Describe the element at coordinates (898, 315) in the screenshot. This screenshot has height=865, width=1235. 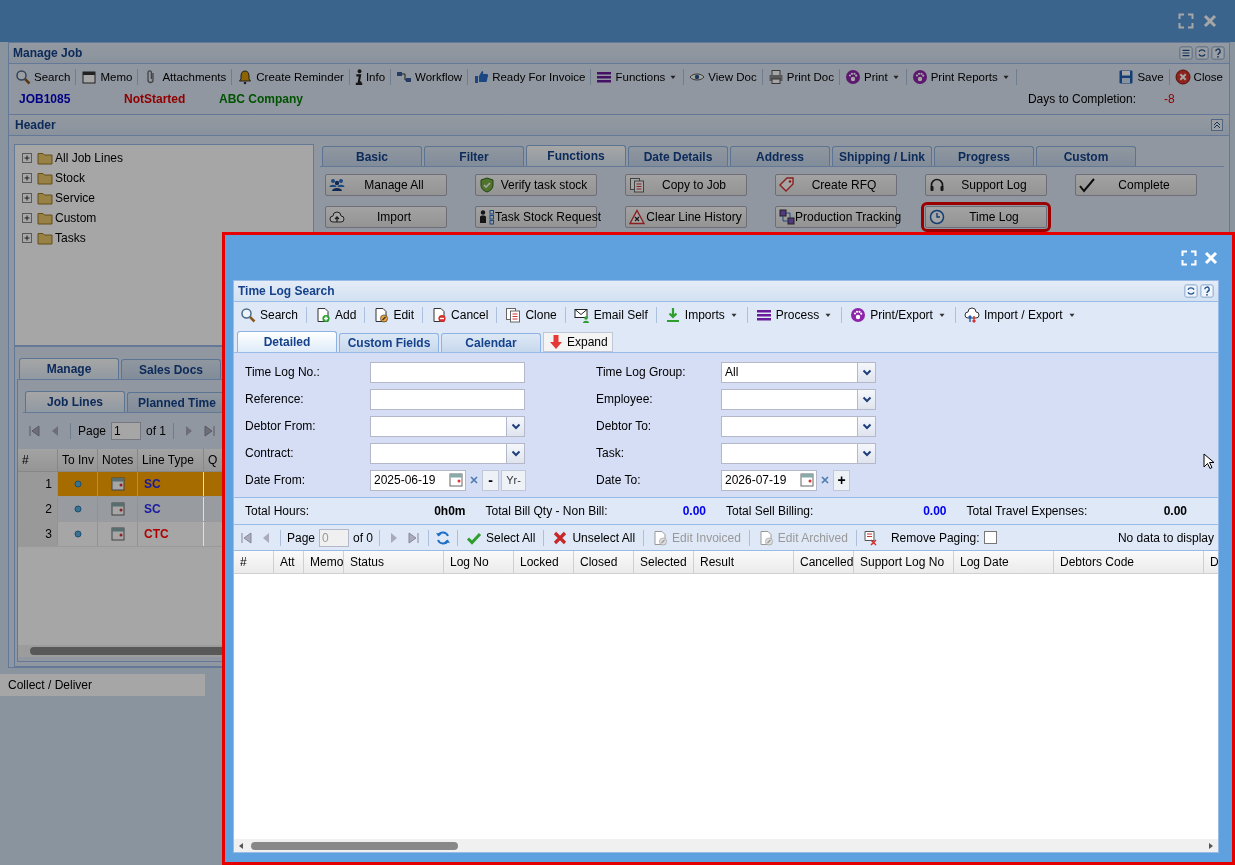
I see `toolbar-button: Print/Export` at that location.